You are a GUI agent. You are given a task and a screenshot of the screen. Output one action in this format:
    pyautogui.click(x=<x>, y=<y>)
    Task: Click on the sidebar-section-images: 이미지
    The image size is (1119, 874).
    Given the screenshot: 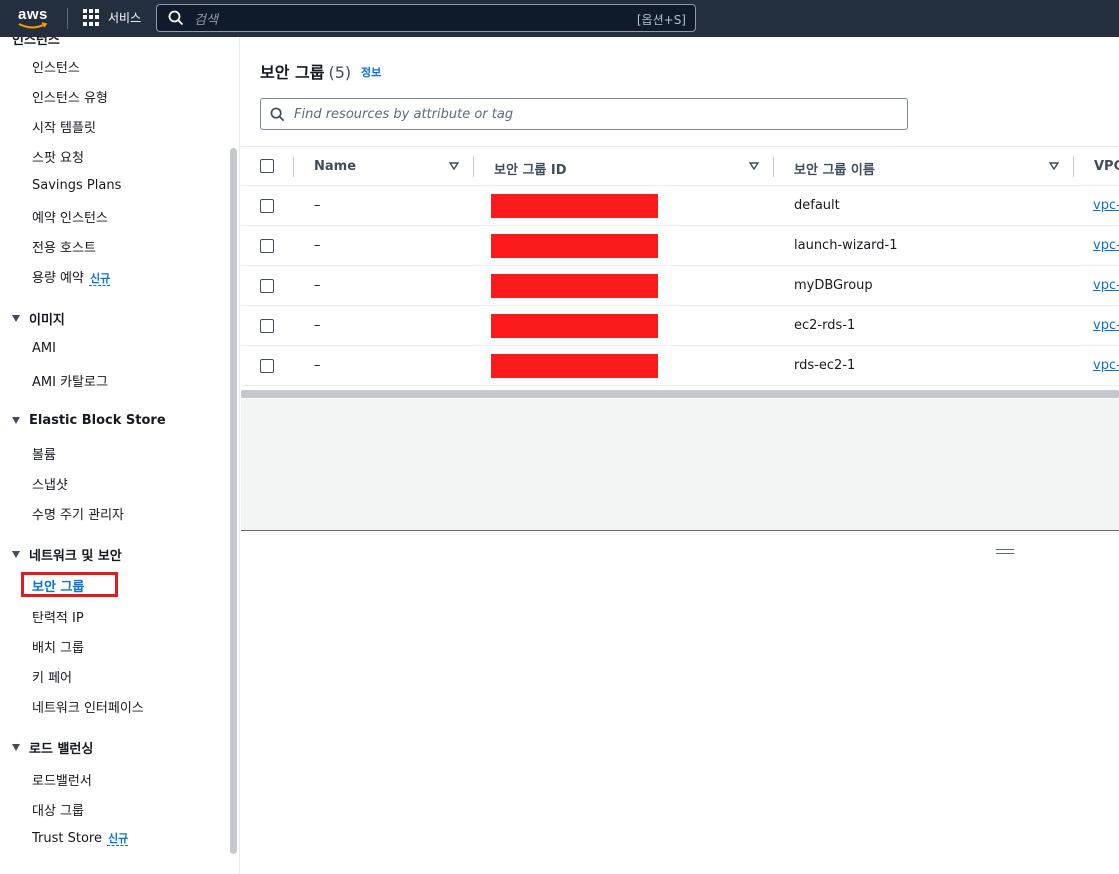 What is the action you would take?
    pyautogui.click(x=38, y=318)
    